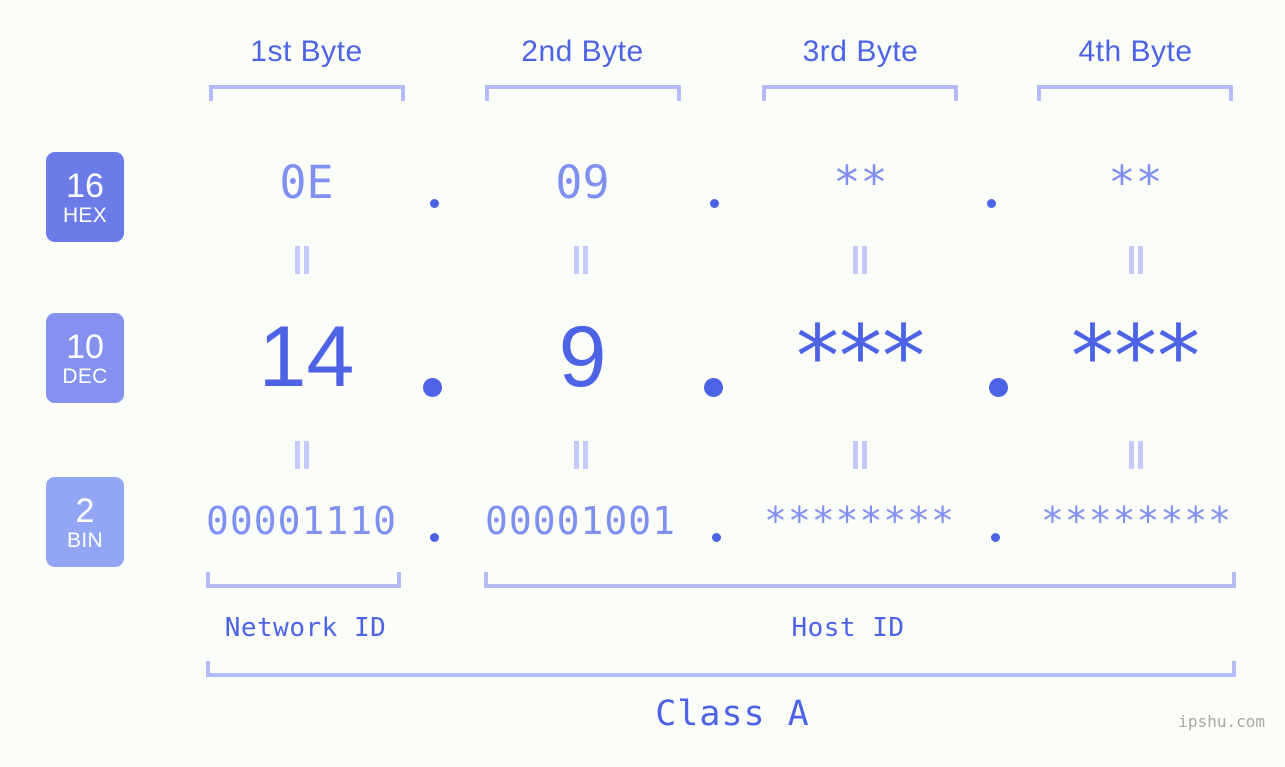  What do you see at coordinates (1136, 521) in the screenshot?
I see `bin-value-byte-4: ********` at bounding box center [1136, 521].